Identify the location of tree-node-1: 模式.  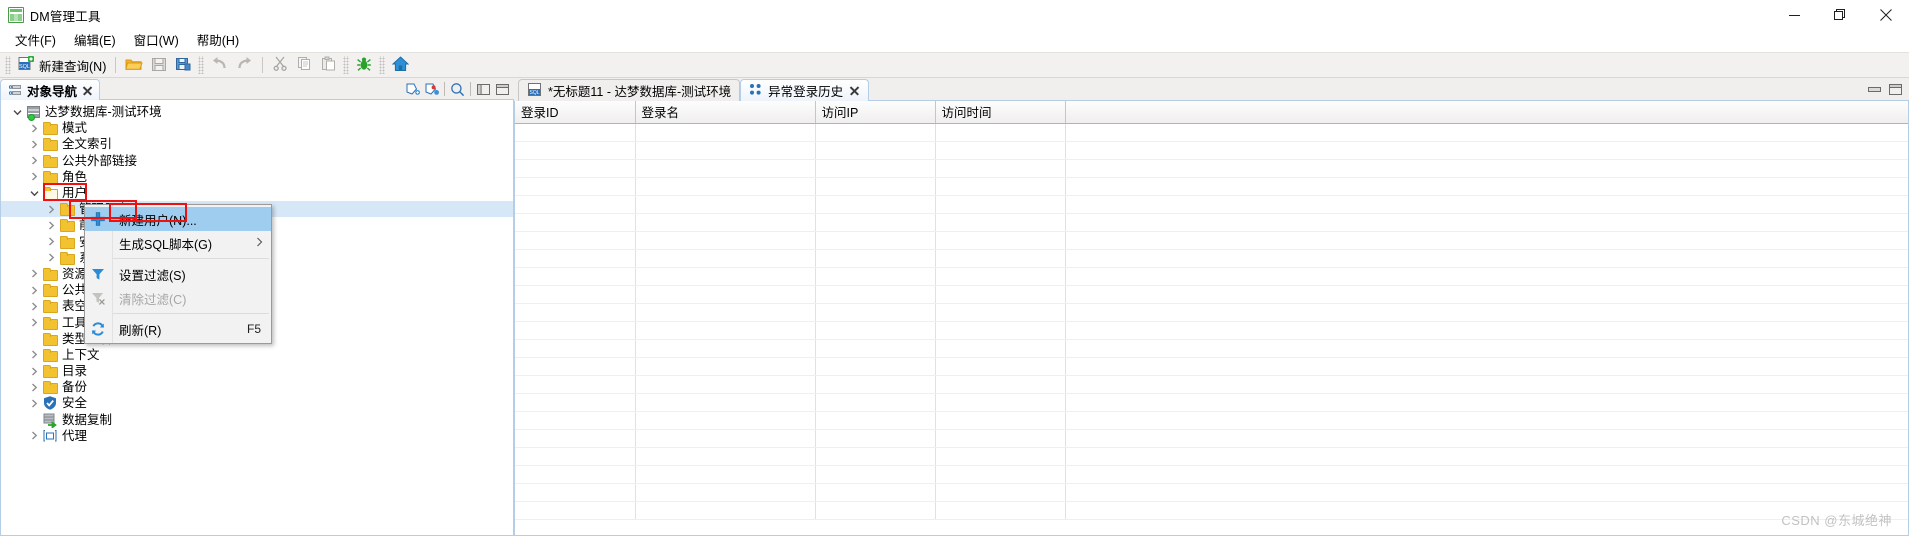
(257, 128).